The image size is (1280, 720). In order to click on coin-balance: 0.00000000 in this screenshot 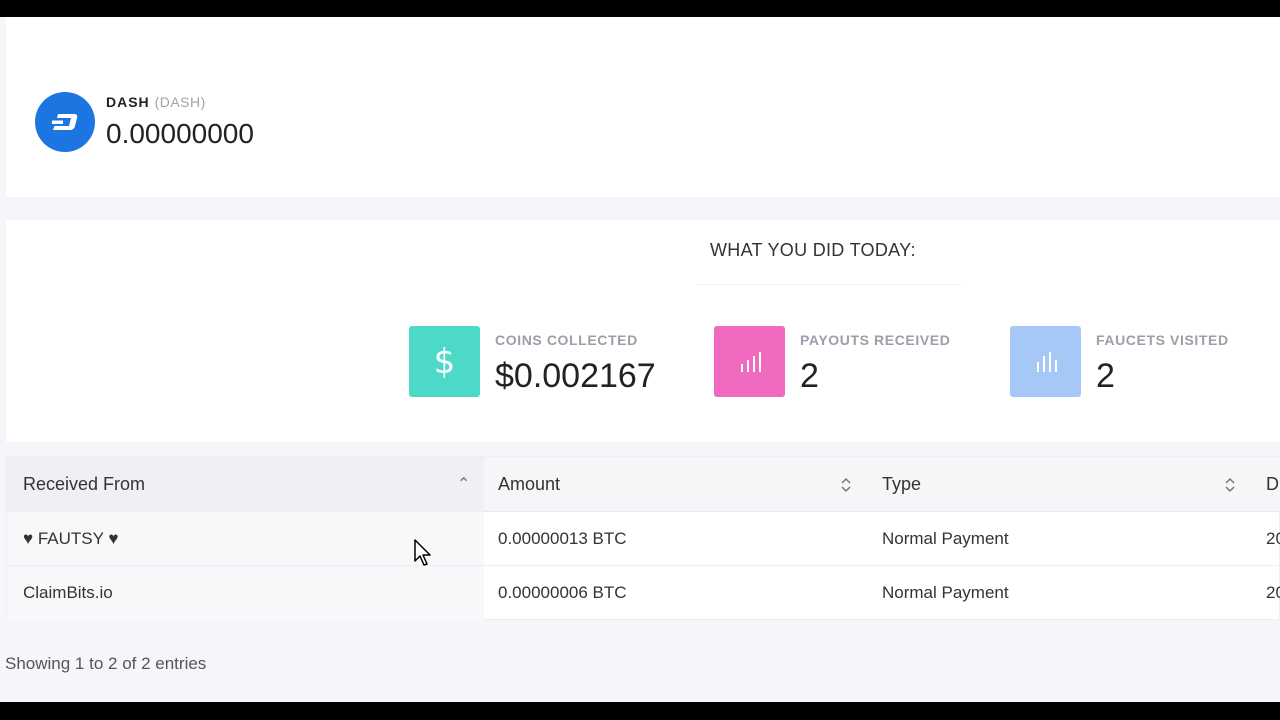, I will do `click(180, 133)`.